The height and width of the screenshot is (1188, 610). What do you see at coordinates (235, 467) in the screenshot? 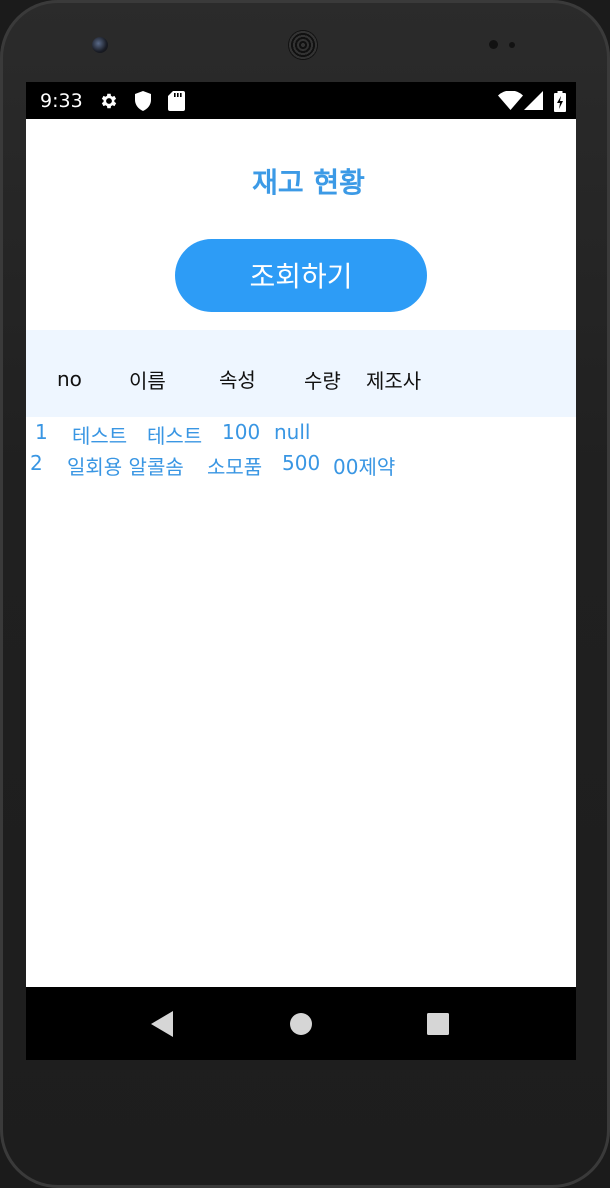
I see `cell-attribute: 소모품` at bounding box center [235, 467].